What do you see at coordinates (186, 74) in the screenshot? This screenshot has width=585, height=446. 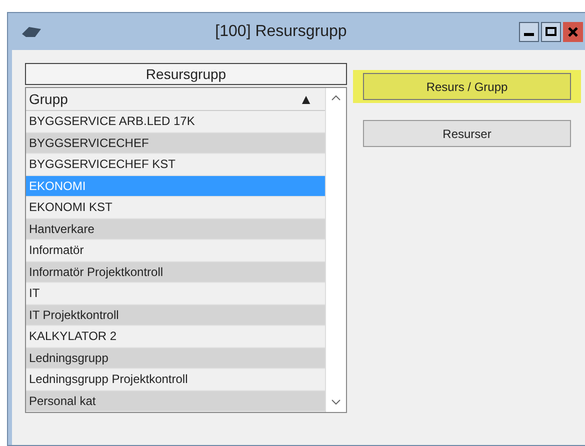 I see `list-title: Resursgrupp` at bounding box center [186, 74].